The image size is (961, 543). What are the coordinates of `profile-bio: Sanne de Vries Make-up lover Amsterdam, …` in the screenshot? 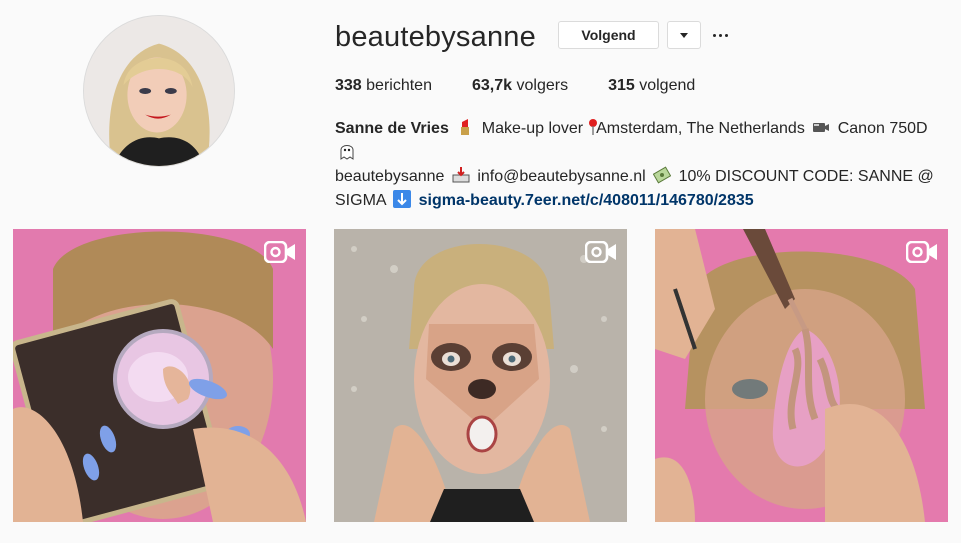 It's located at (635, 165).